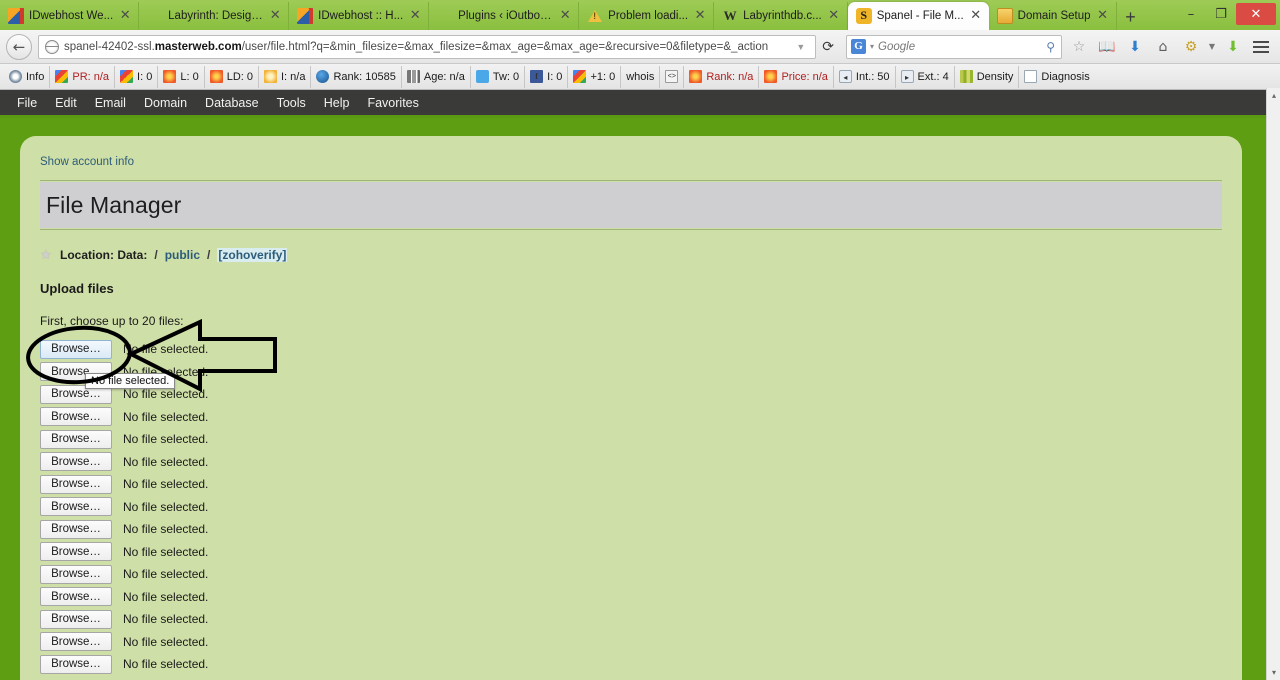 The height and width of the screenshot is (680, 1280). Describe the element at coordinates (672, 76) in the screenshot. I see `seo-toolbar-item: <>` at that location.